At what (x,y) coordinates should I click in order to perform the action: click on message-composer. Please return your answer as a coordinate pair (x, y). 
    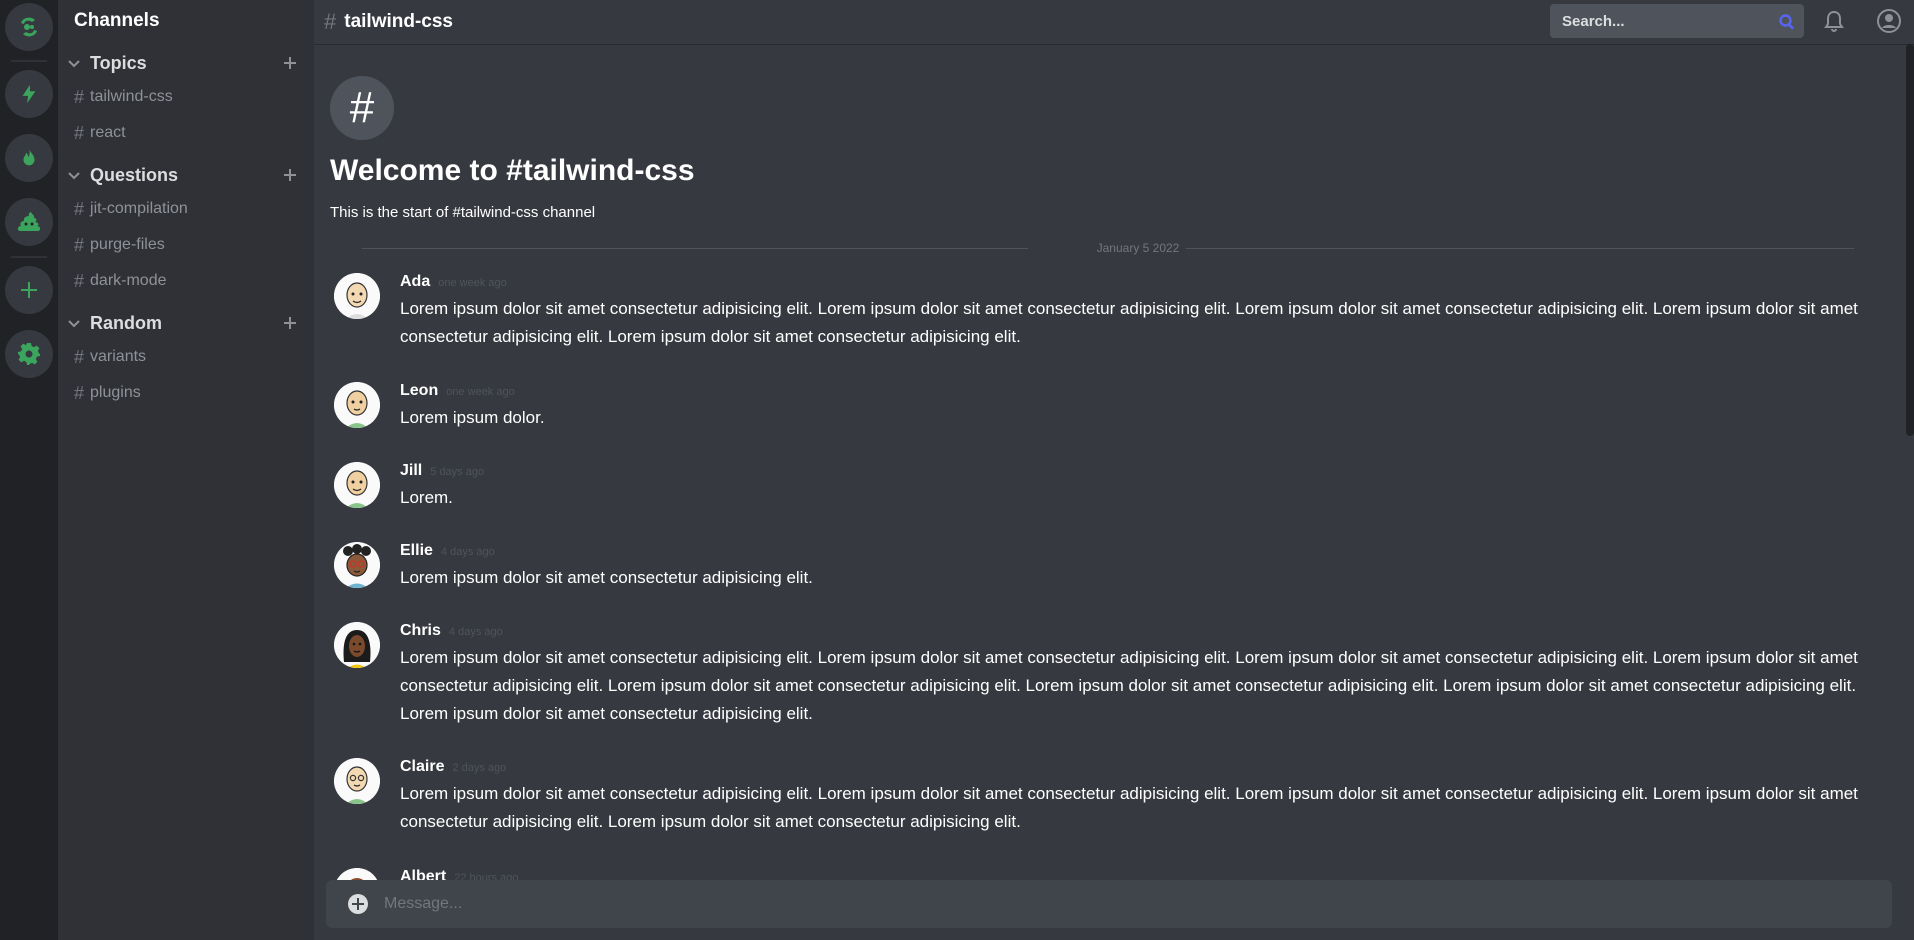
    Looking at the image, I should click on (1109, 904).